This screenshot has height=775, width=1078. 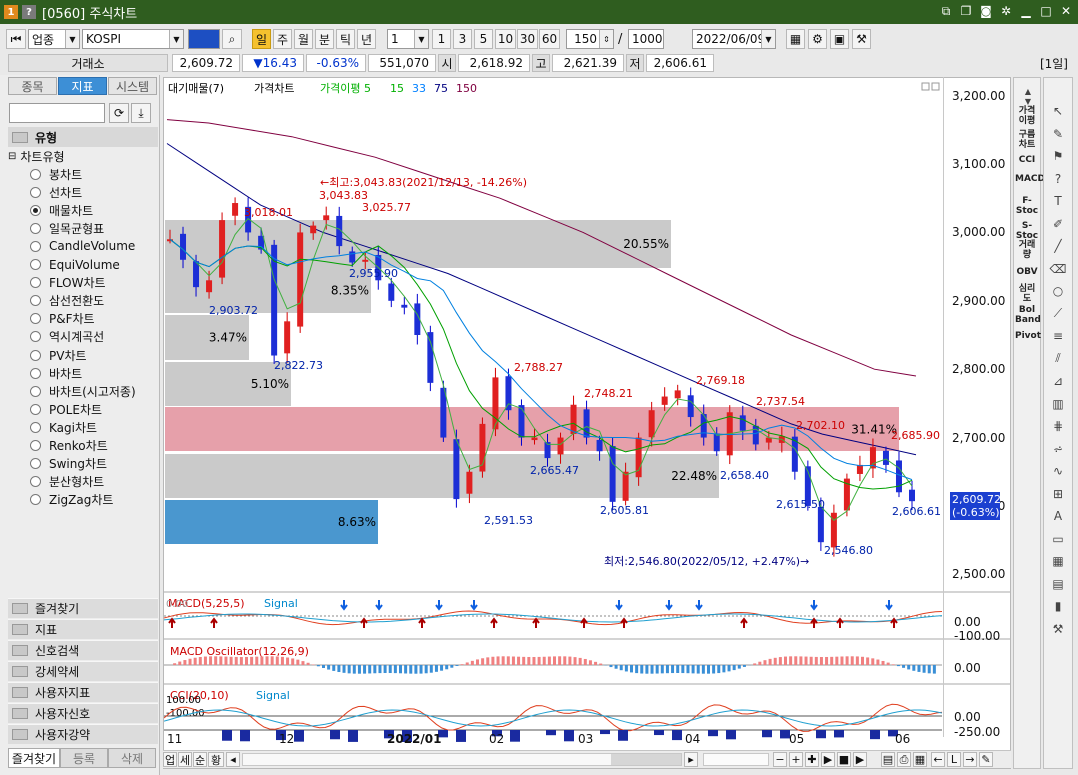 What do you see at coordinates (1027, 272) in the screenshot?
I see `indicator-tool: OBV` at bounding box center [1027, 272].